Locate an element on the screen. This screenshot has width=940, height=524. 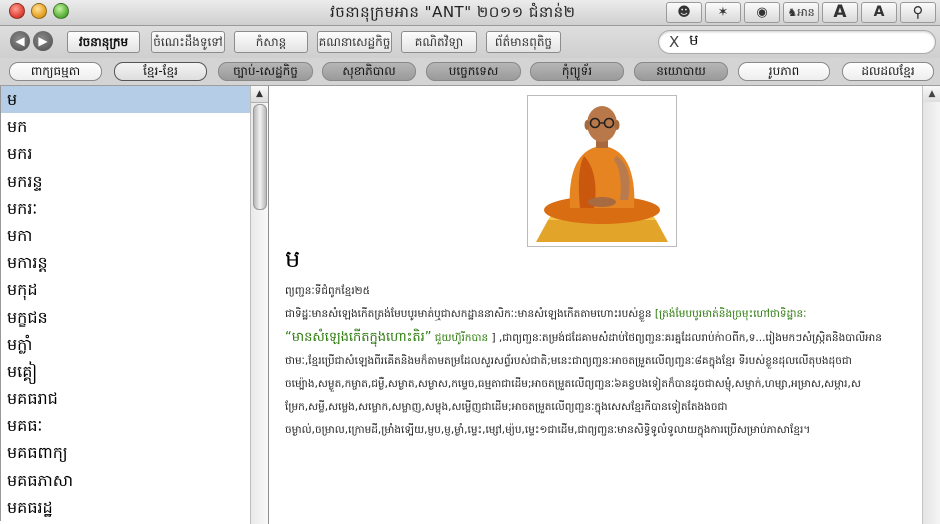
list-item: មករន្ទ is located at coordinates (125, 181).